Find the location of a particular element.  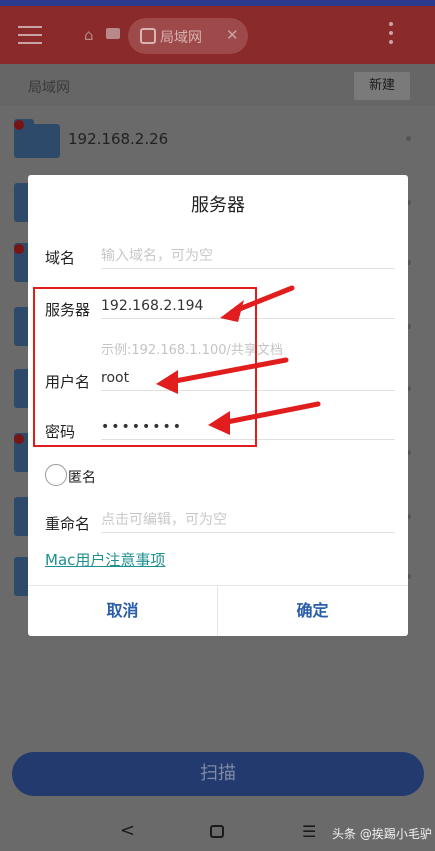

tab-lan: 局域网 ✕ is located at coordinates (188, 36).